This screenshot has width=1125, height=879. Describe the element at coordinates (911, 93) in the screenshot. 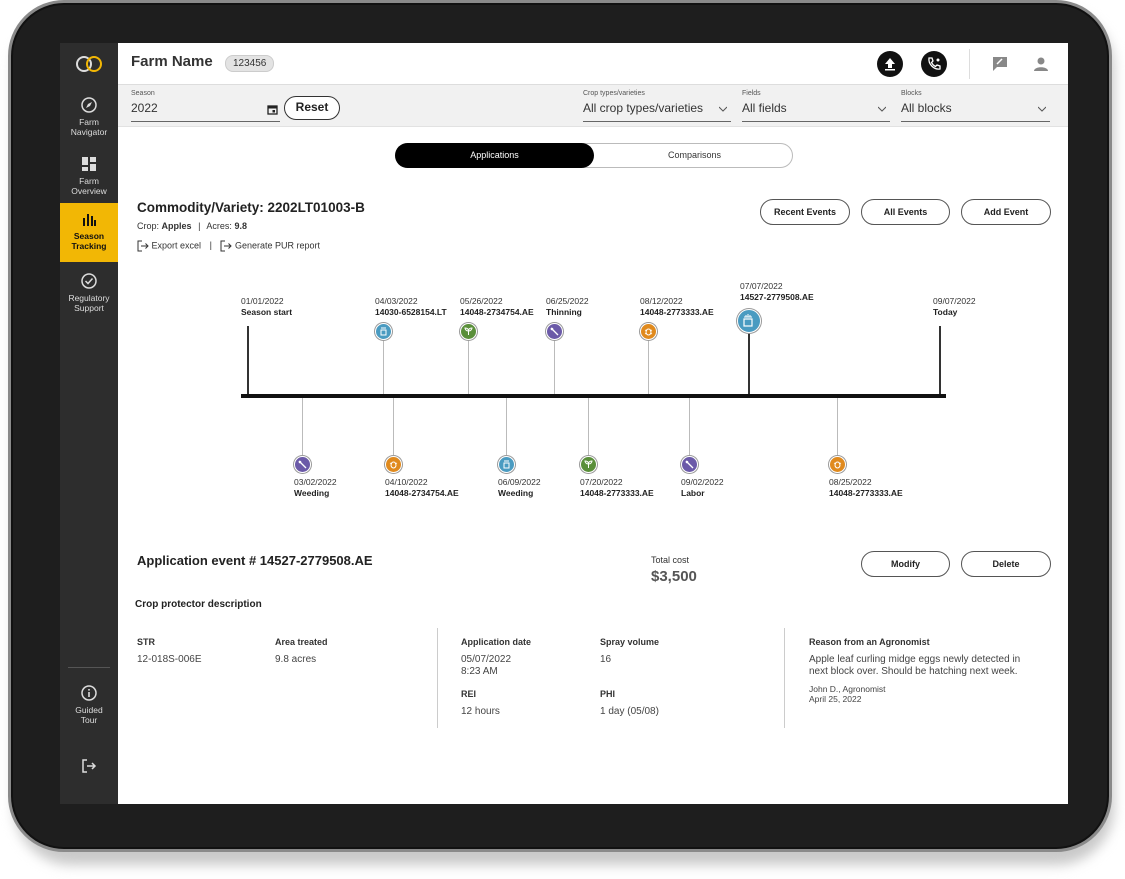

I see `blocks-label: Blocks` at that location.